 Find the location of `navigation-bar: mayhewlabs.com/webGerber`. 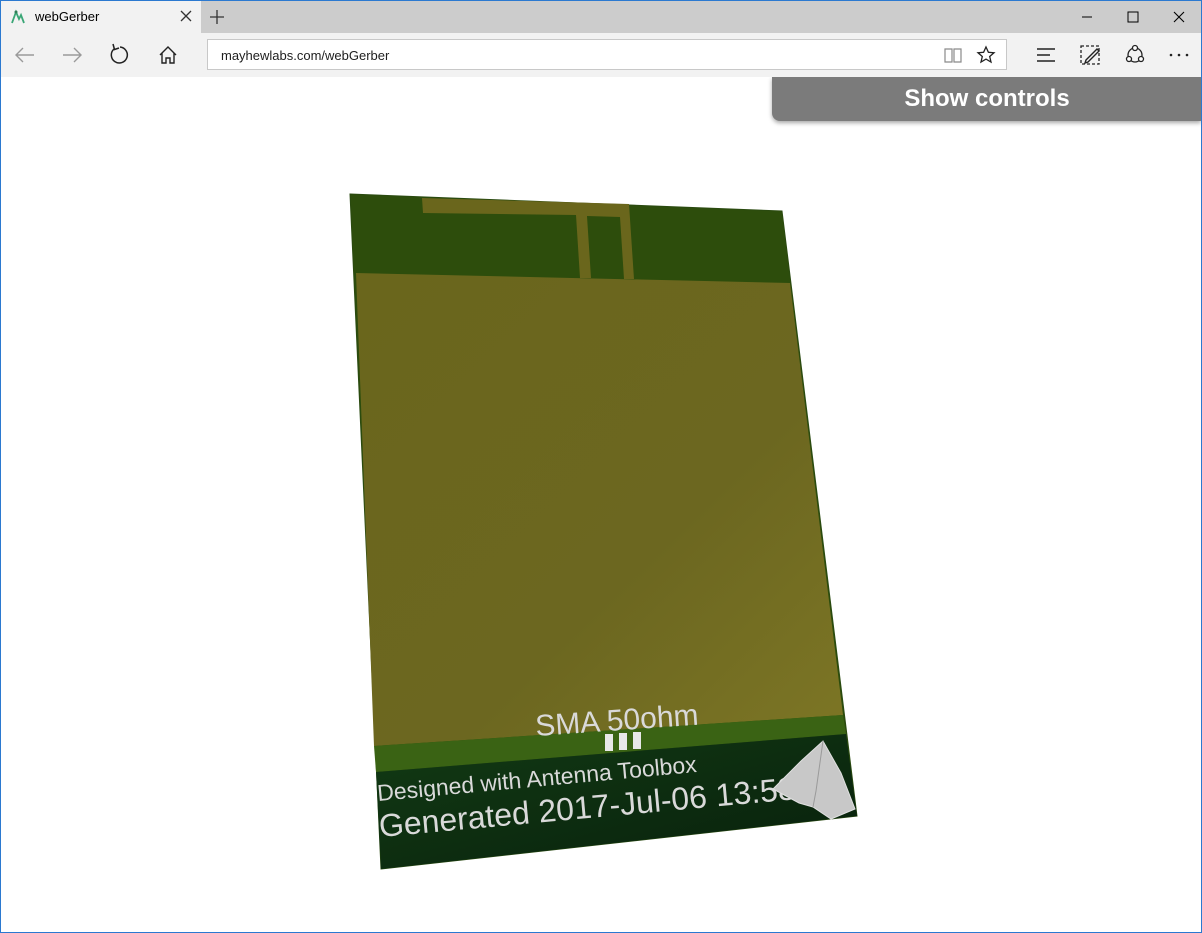

navigation-bar: mayhewlabs.com/webGerber is located at coordinates (601, 55).